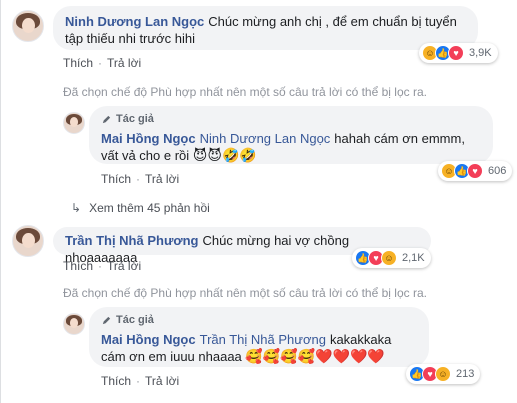 The width and height of the screenshot is (517, 403). Describe the element at coordinates (224, 155) in the screenshot. I see `emoji-text: 😈😈🤣🤣` at that location.